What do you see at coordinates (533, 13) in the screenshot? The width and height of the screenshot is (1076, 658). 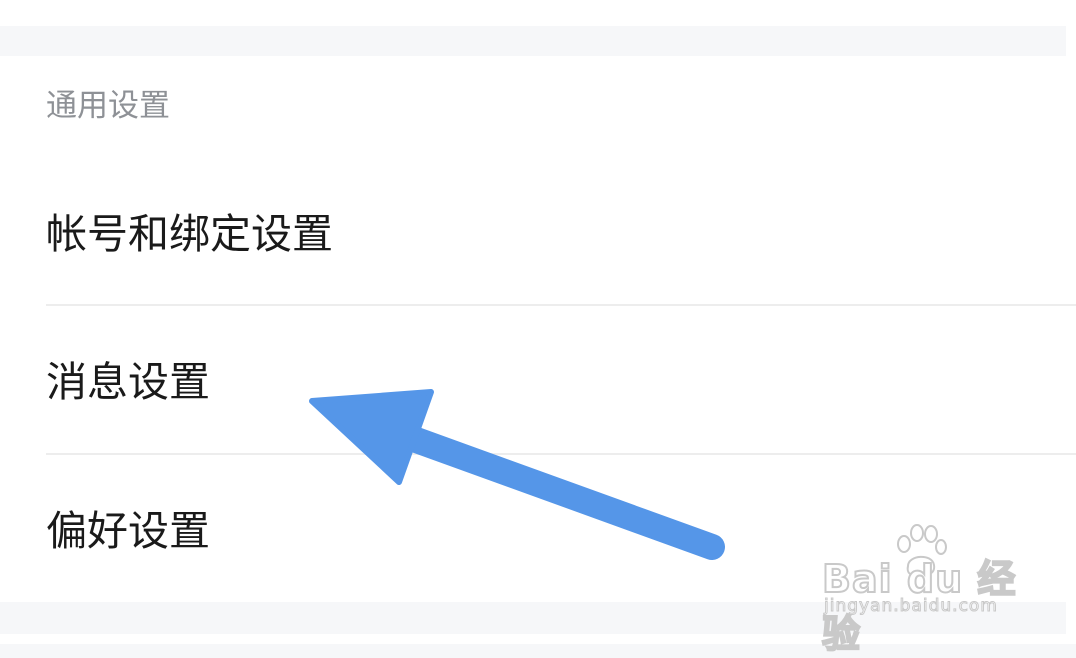 I see `previous-settings-card` at bounding box center [533, 13].